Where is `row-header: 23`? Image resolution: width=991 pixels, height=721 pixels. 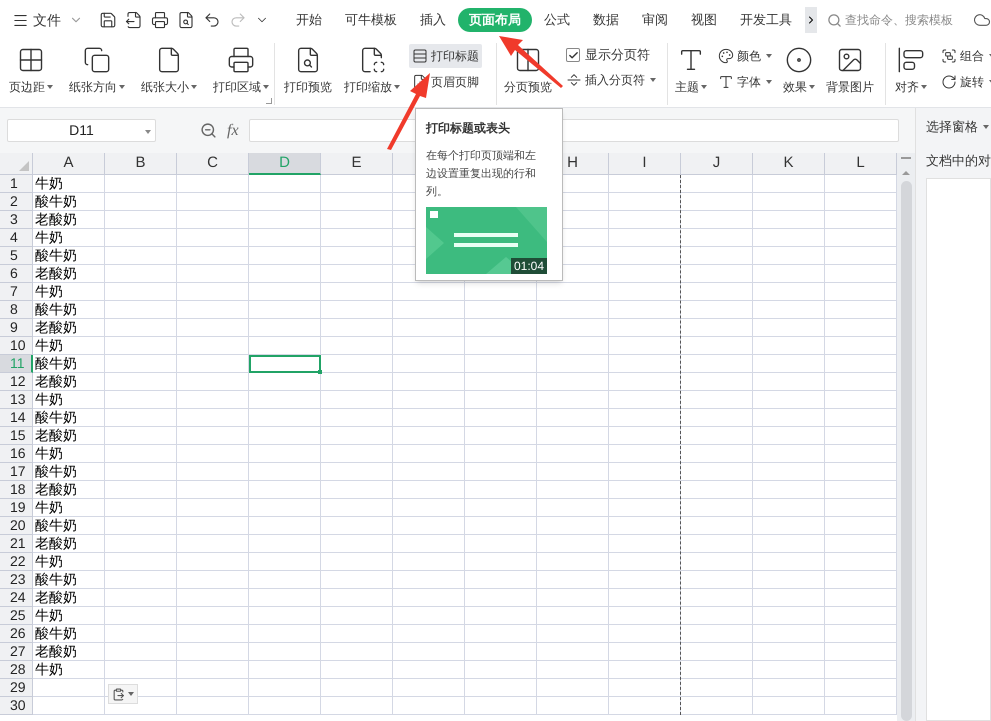
row-header: 23 is located at coordinates (16, 580).